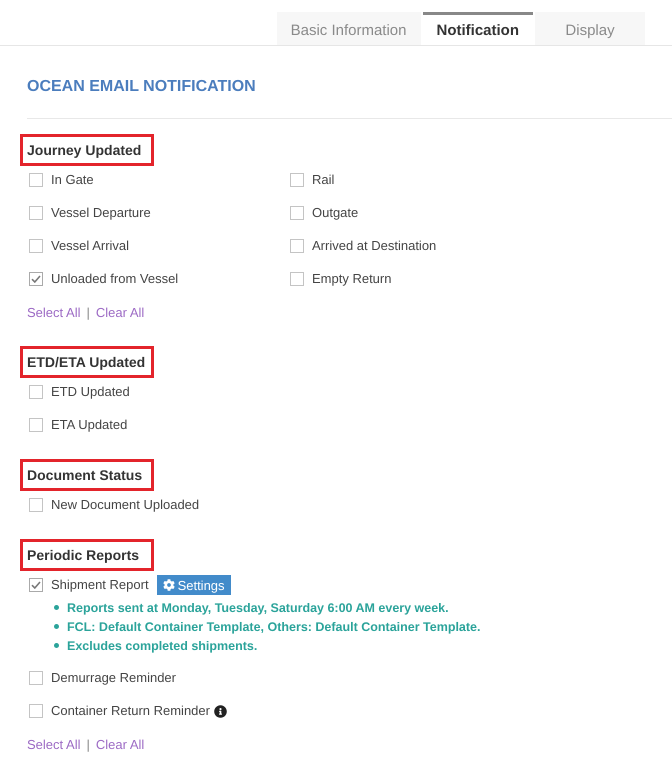  I want to click on option-label: ETA Updated, so click(89, 425).